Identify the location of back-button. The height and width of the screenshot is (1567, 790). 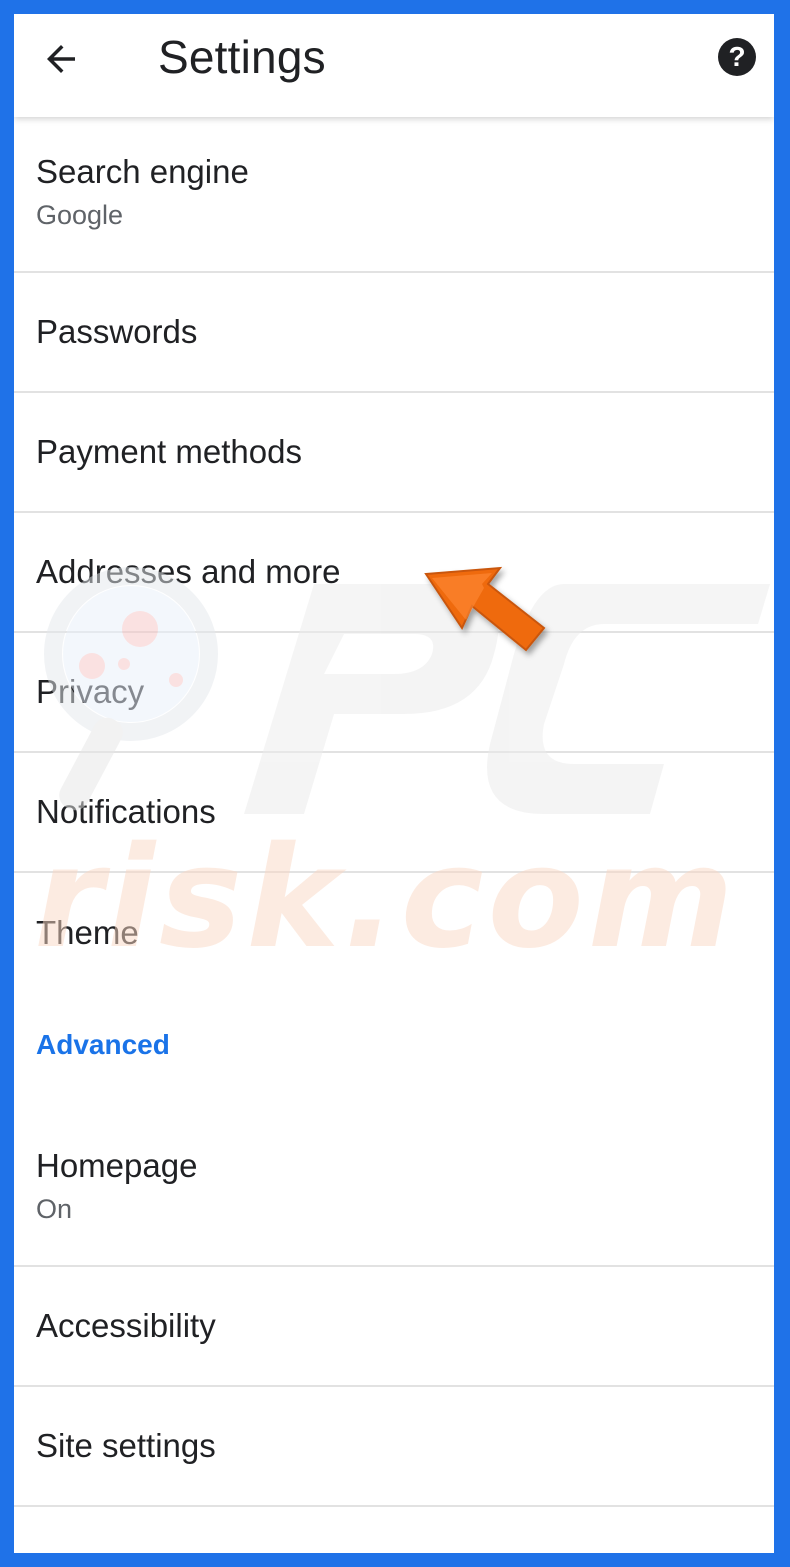
(61, 59).